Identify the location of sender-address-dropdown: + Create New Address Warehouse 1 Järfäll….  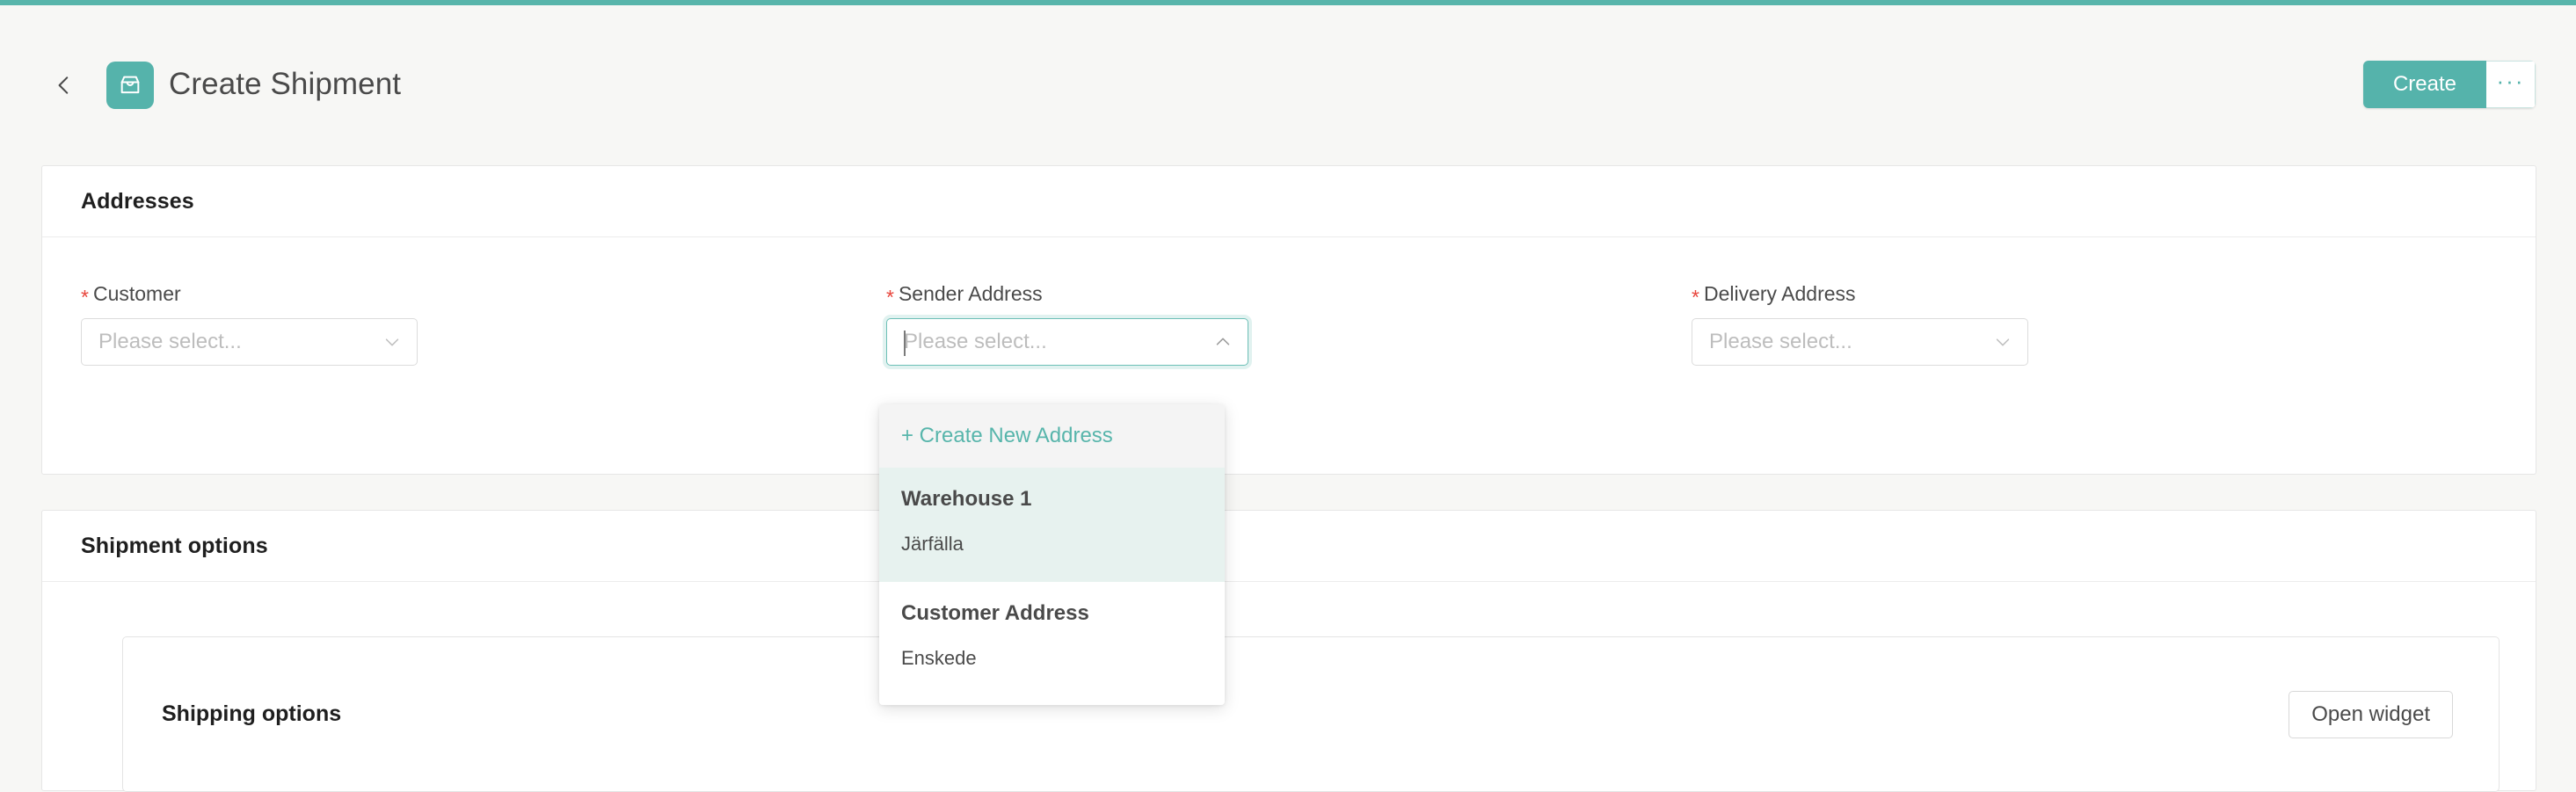
(1052, 554).